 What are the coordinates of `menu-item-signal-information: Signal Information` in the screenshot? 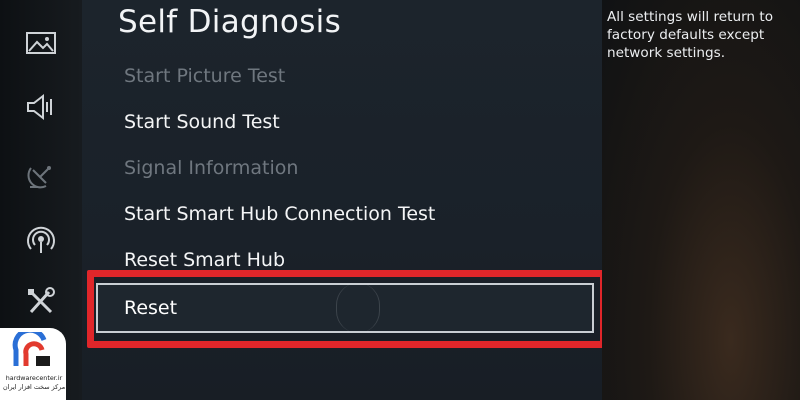 It's located at (211, 168).